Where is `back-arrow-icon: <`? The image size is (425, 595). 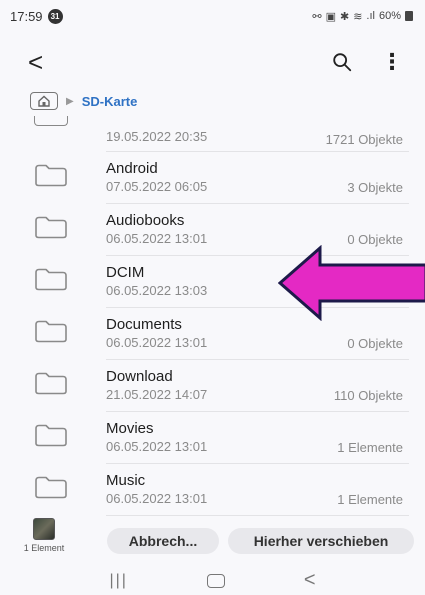 back-arrow-icon: < is located at coordinates (35, 62).